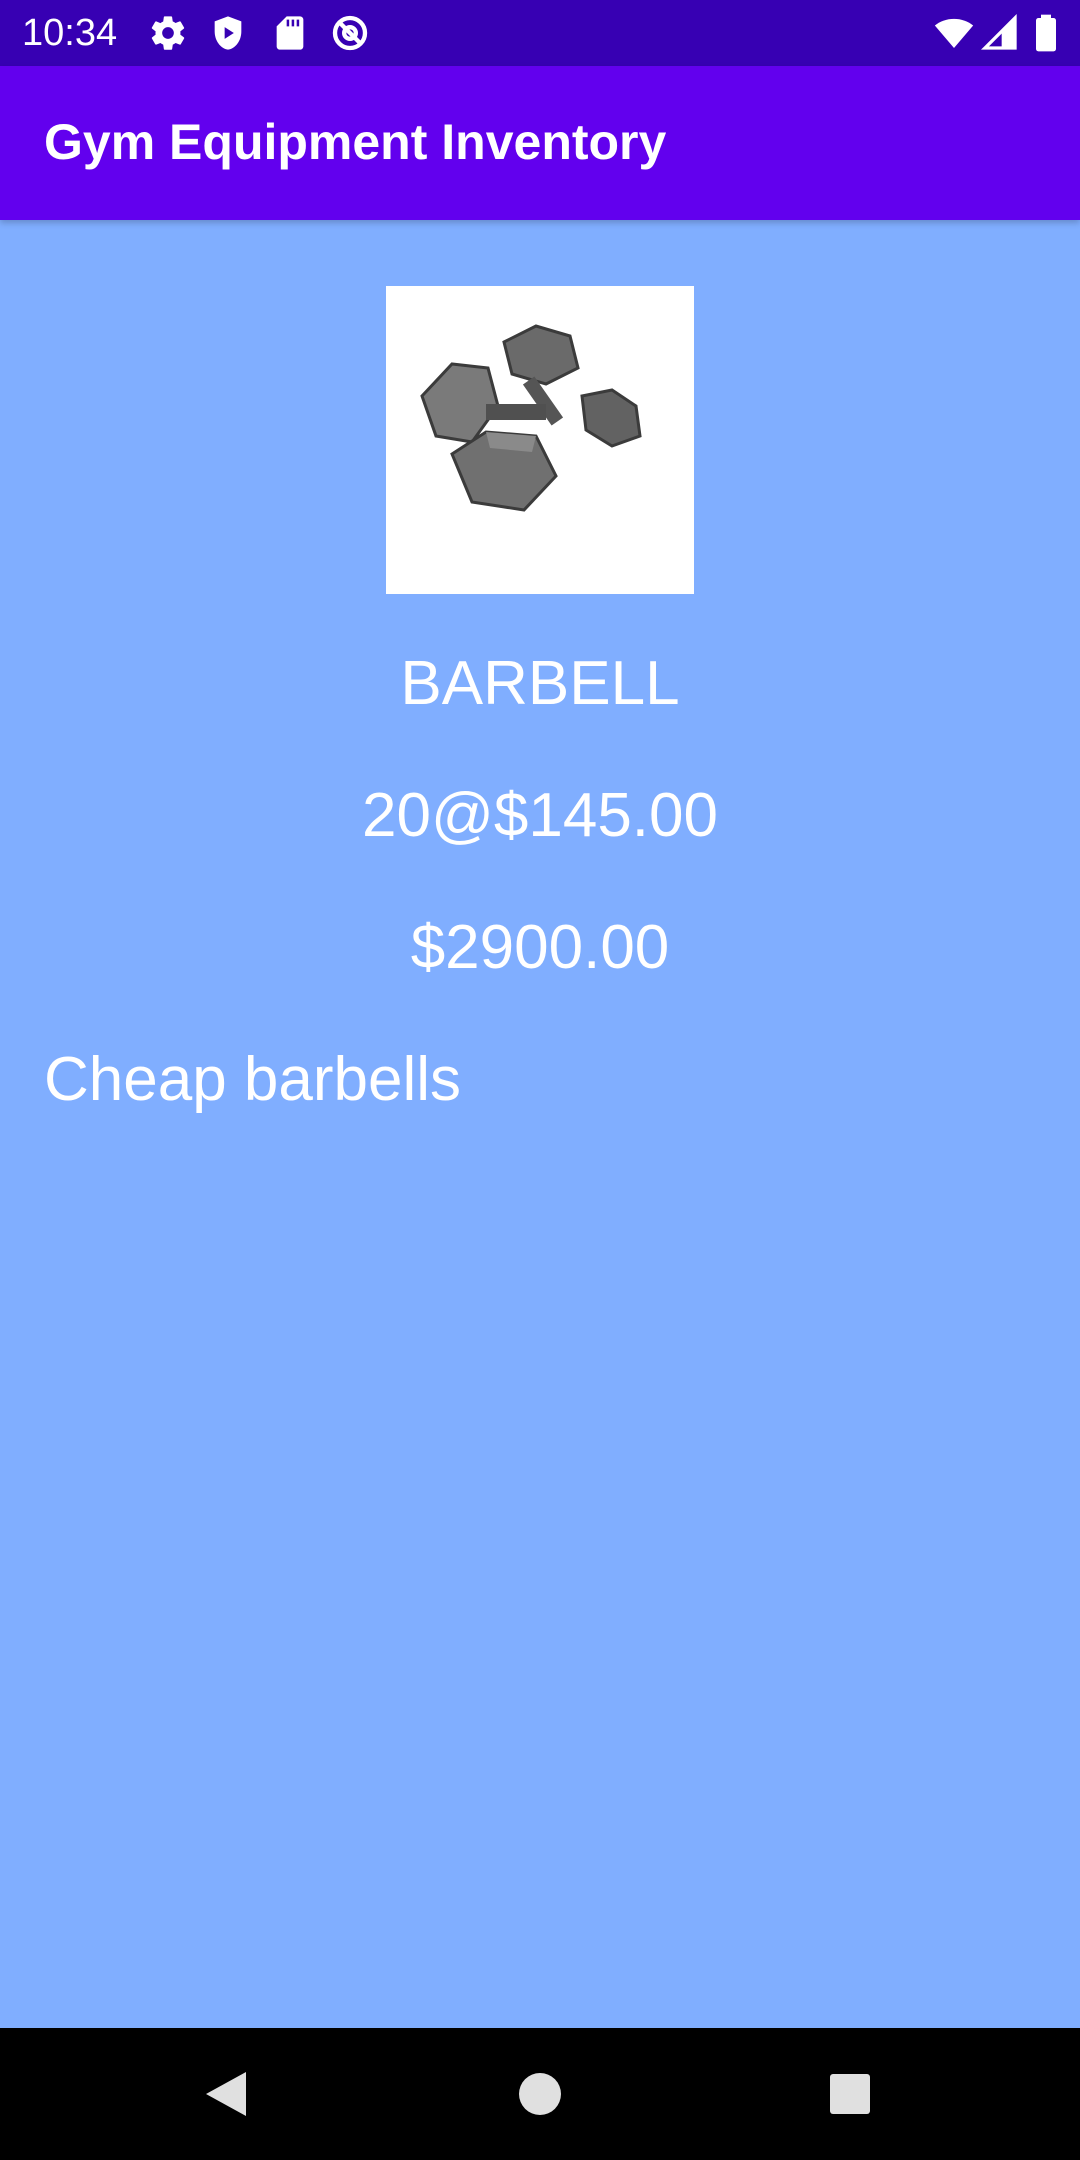 This screenshot has height=2160, width=1080. I want to click on product-description: Cheap barbells, so click(253, 1079).